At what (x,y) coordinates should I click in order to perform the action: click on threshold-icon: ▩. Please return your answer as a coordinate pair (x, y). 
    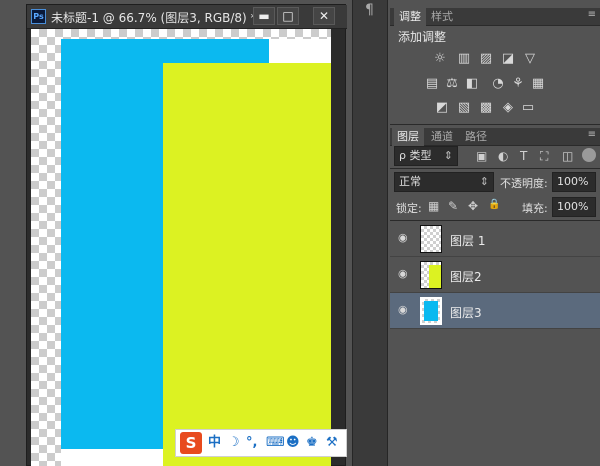
    Looking at the image, I should click on (486, 108).